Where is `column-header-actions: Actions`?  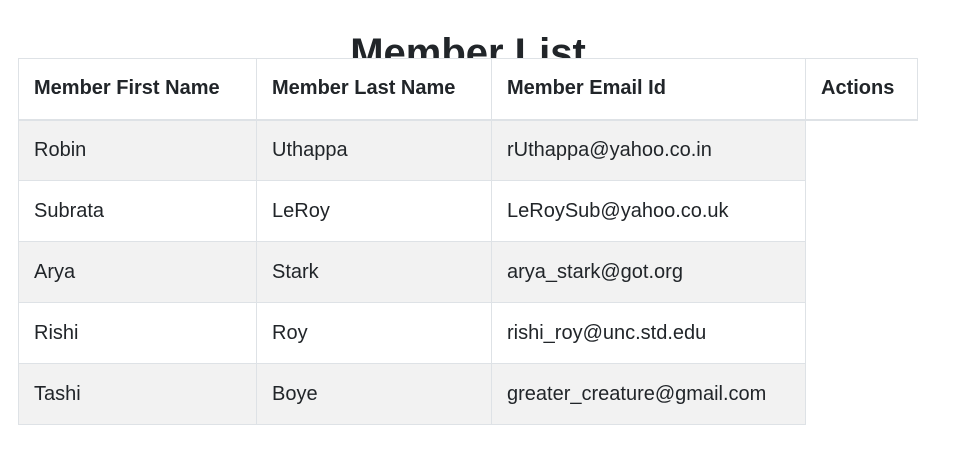
column-header-actions: Actions is located at coordinates (861, 89).